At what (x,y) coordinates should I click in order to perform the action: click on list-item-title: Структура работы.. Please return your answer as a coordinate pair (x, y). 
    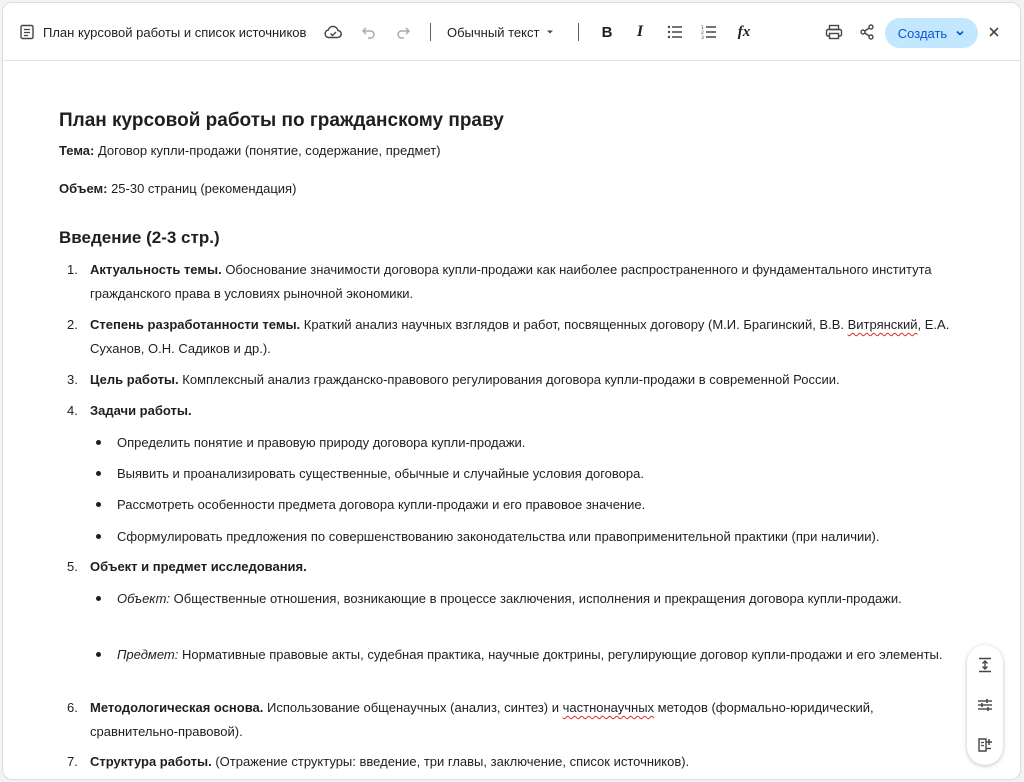
    Looking at the image, I should click on (151, 761).